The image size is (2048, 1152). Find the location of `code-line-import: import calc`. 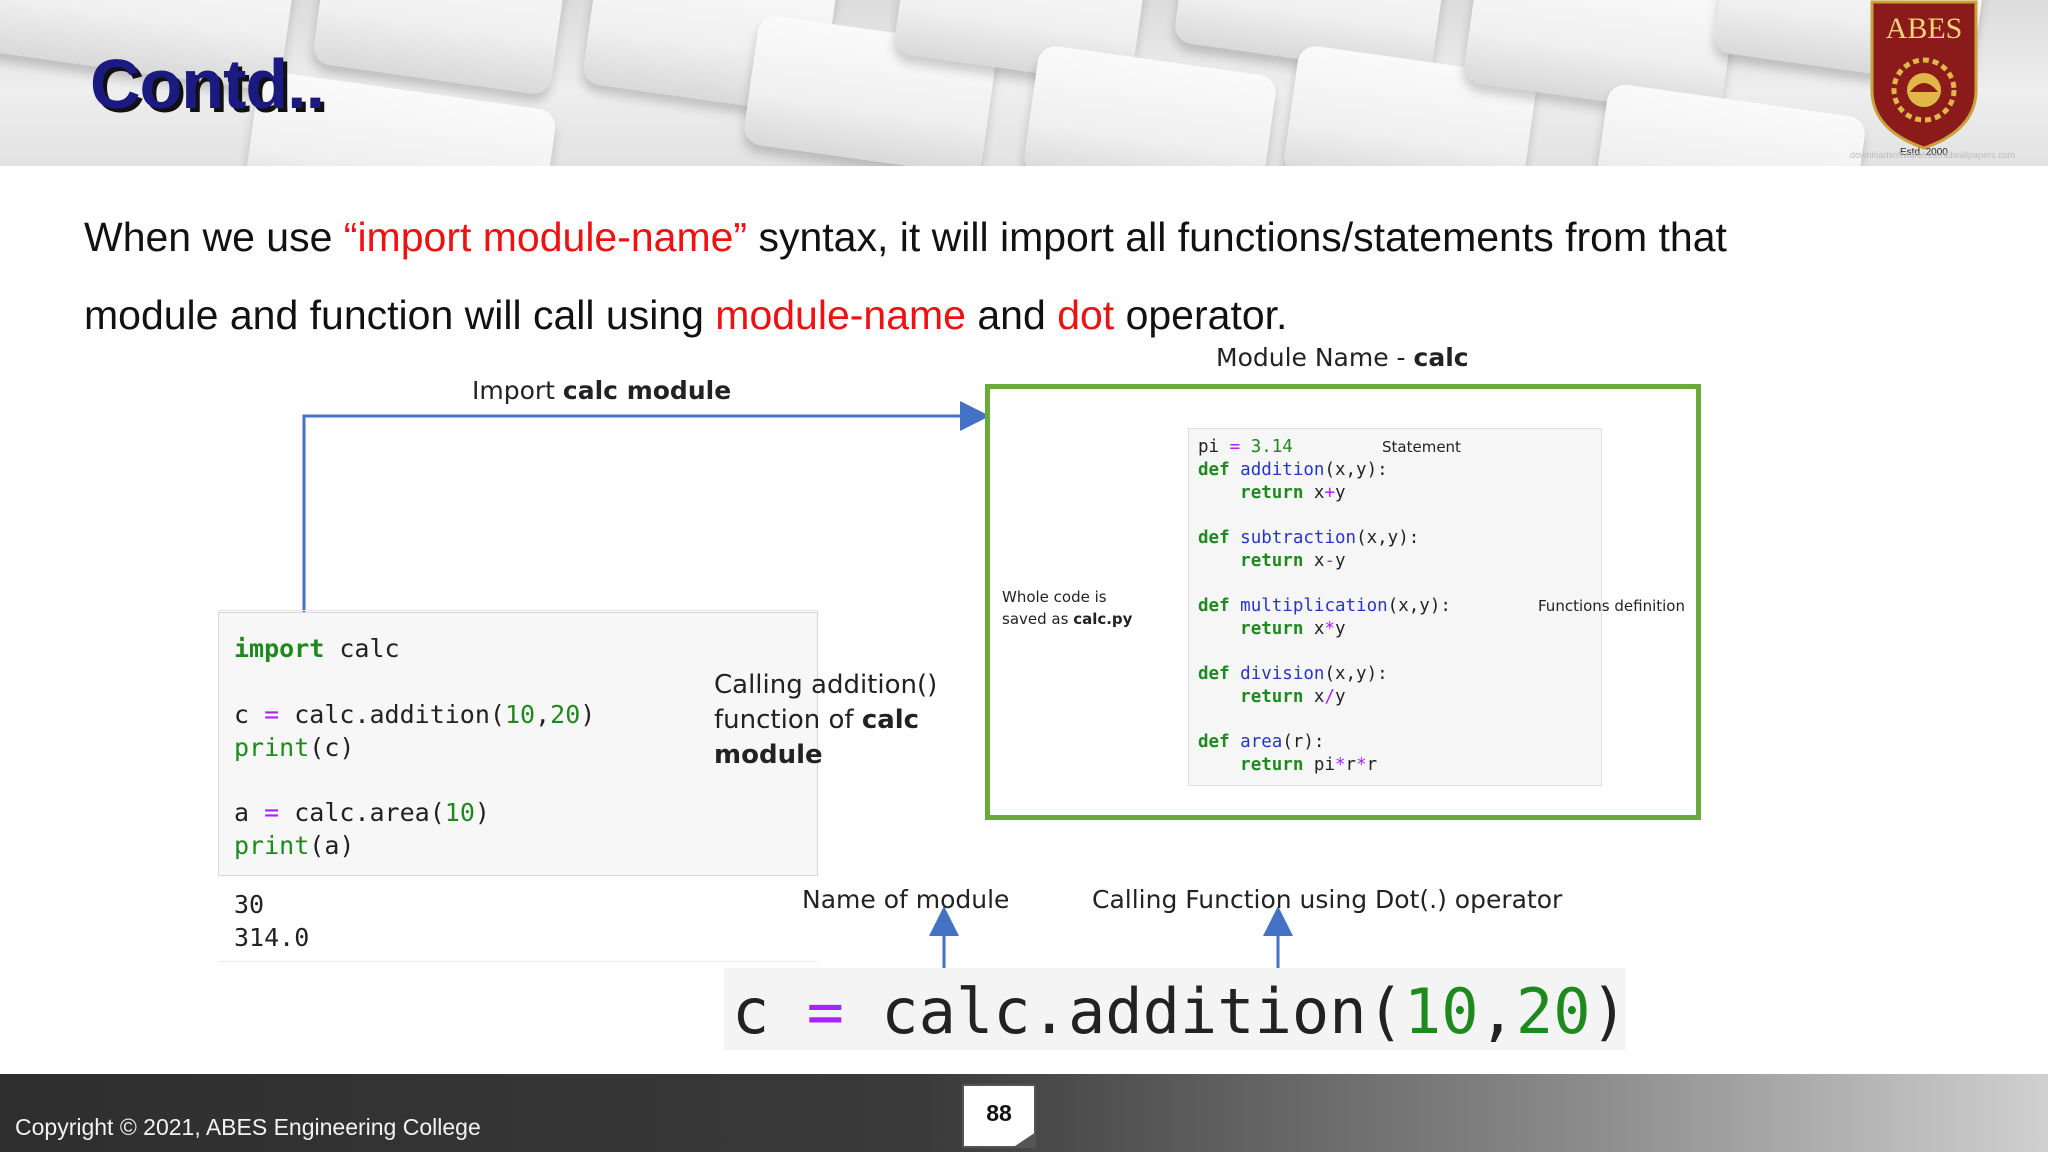

code-line-import: import calc is located at coordinates (317, 648).